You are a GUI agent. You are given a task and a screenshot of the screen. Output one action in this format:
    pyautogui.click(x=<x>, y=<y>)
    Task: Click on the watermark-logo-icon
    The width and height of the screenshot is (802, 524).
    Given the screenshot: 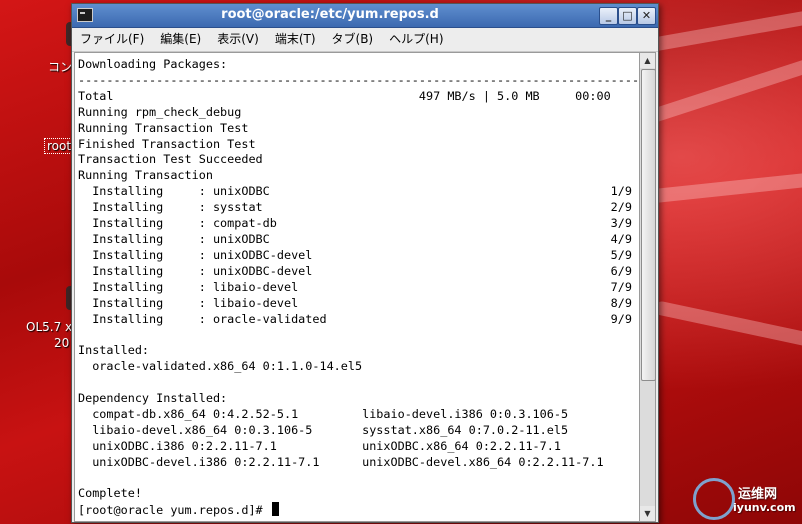 What is the action you would take?
    pyautogui.click(x=714, y=499)
    